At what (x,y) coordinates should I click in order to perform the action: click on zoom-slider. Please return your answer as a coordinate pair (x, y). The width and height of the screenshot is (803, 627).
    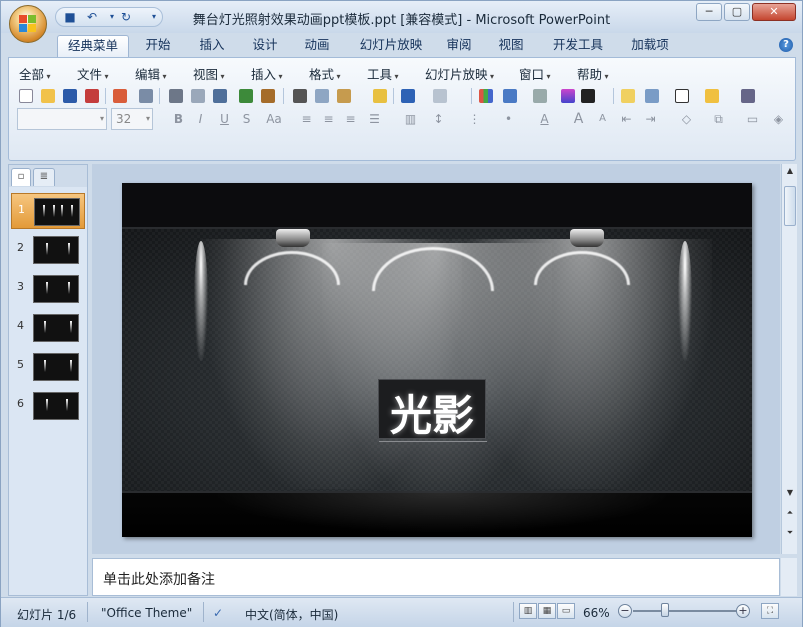
    Looking at the image, I should click on (685, 611).